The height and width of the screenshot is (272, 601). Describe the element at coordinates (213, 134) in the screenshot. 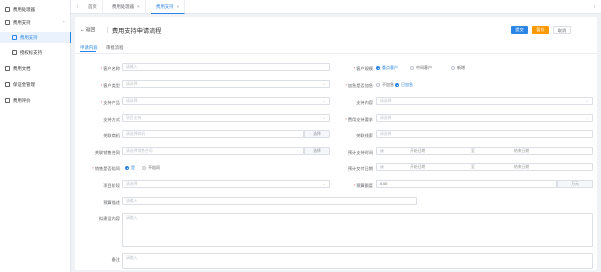

I see `related-business-input: 请选择商机` at that location.